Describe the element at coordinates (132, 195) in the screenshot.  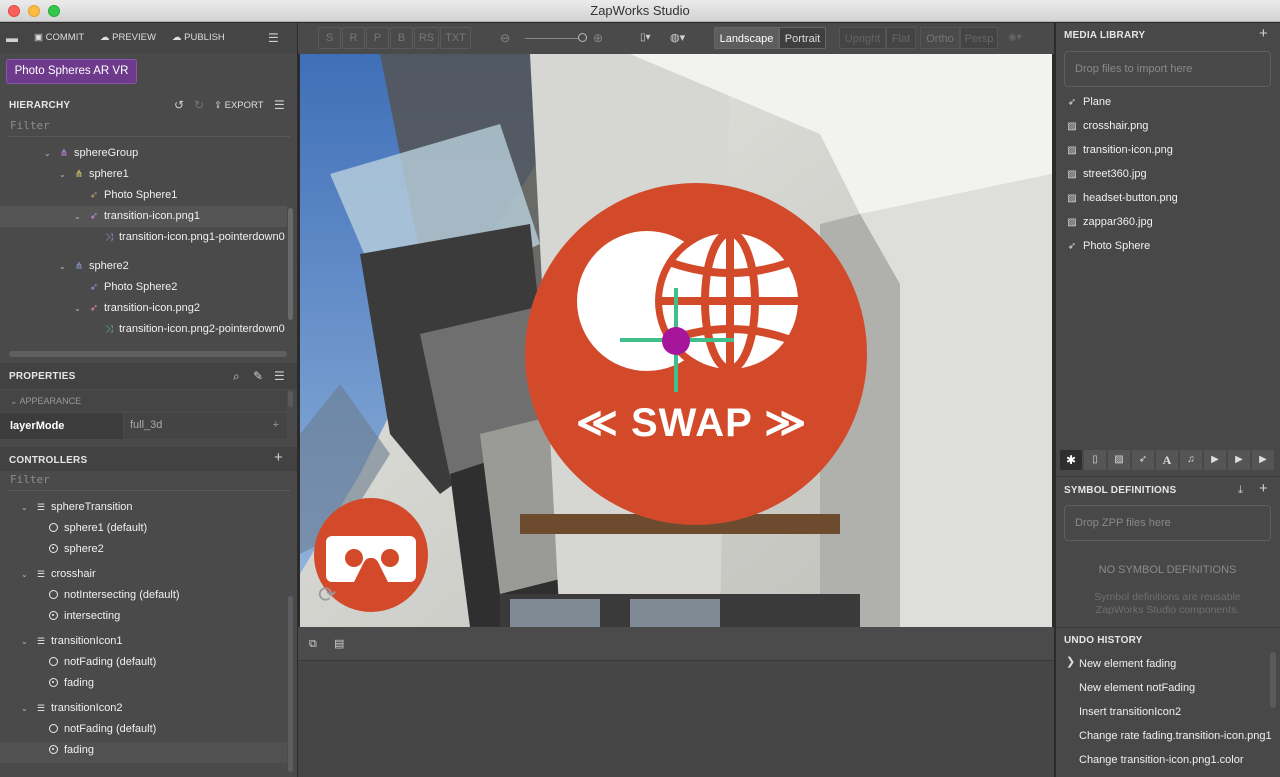
I see `hierarchy-item: ➶ Photo Sphere1` at that location.